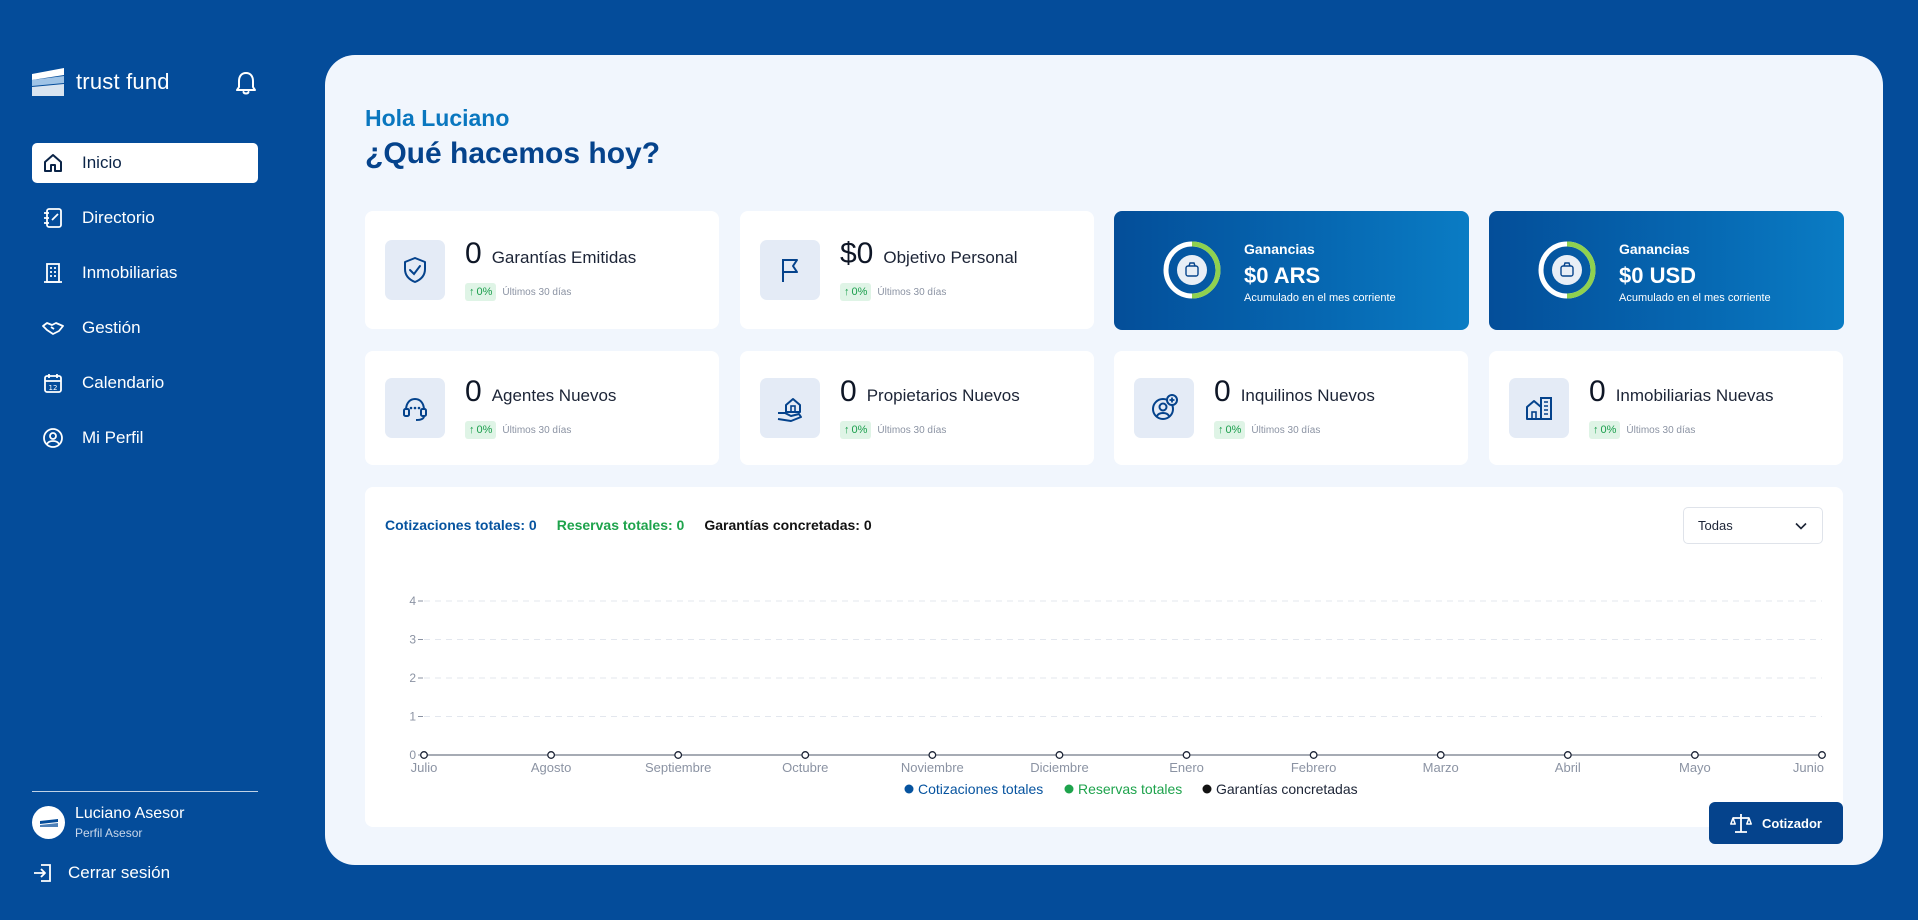  I want to click on calendar-icon: 12, so click(53, 383).